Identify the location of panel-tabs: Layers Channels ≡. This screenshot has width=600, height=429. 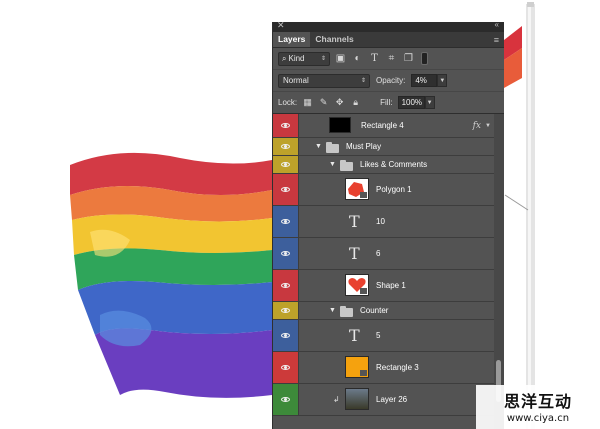
(388, 40).